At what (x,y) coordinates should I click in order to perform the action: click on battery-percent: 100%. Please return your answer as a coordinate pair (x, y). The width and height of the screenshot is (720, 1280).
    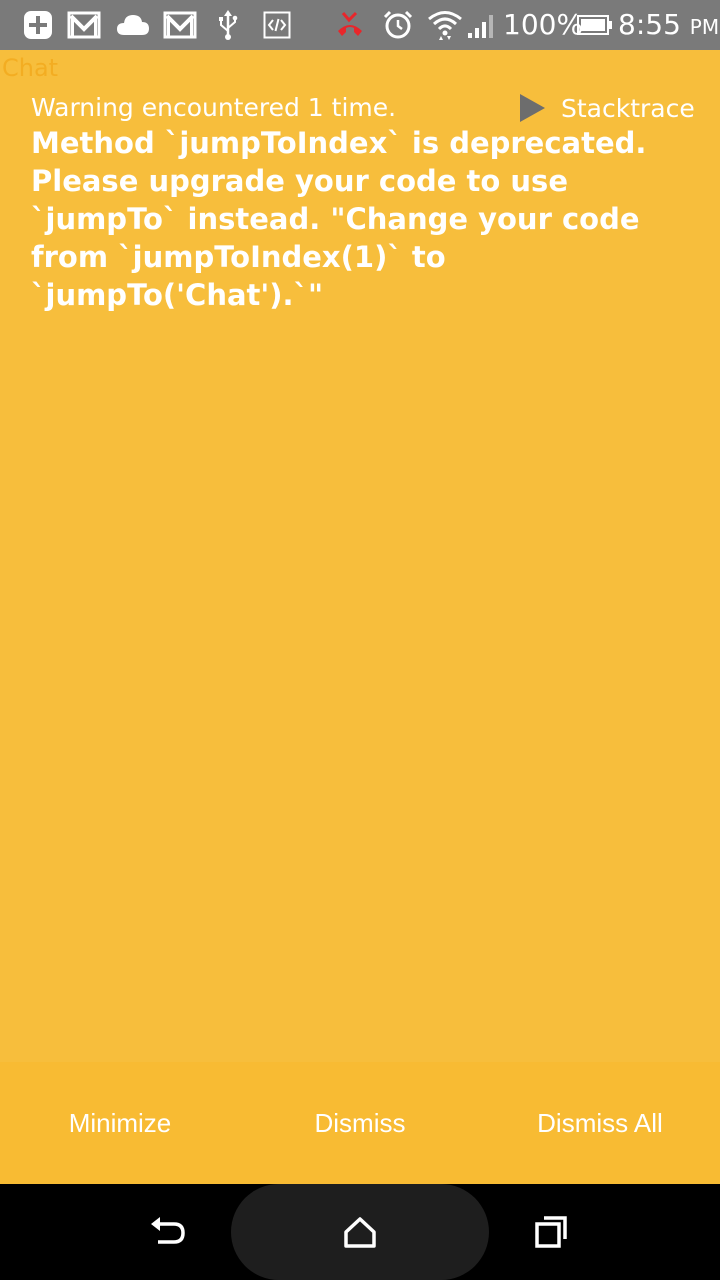
    Looking at the image, I should click on (543, 24).